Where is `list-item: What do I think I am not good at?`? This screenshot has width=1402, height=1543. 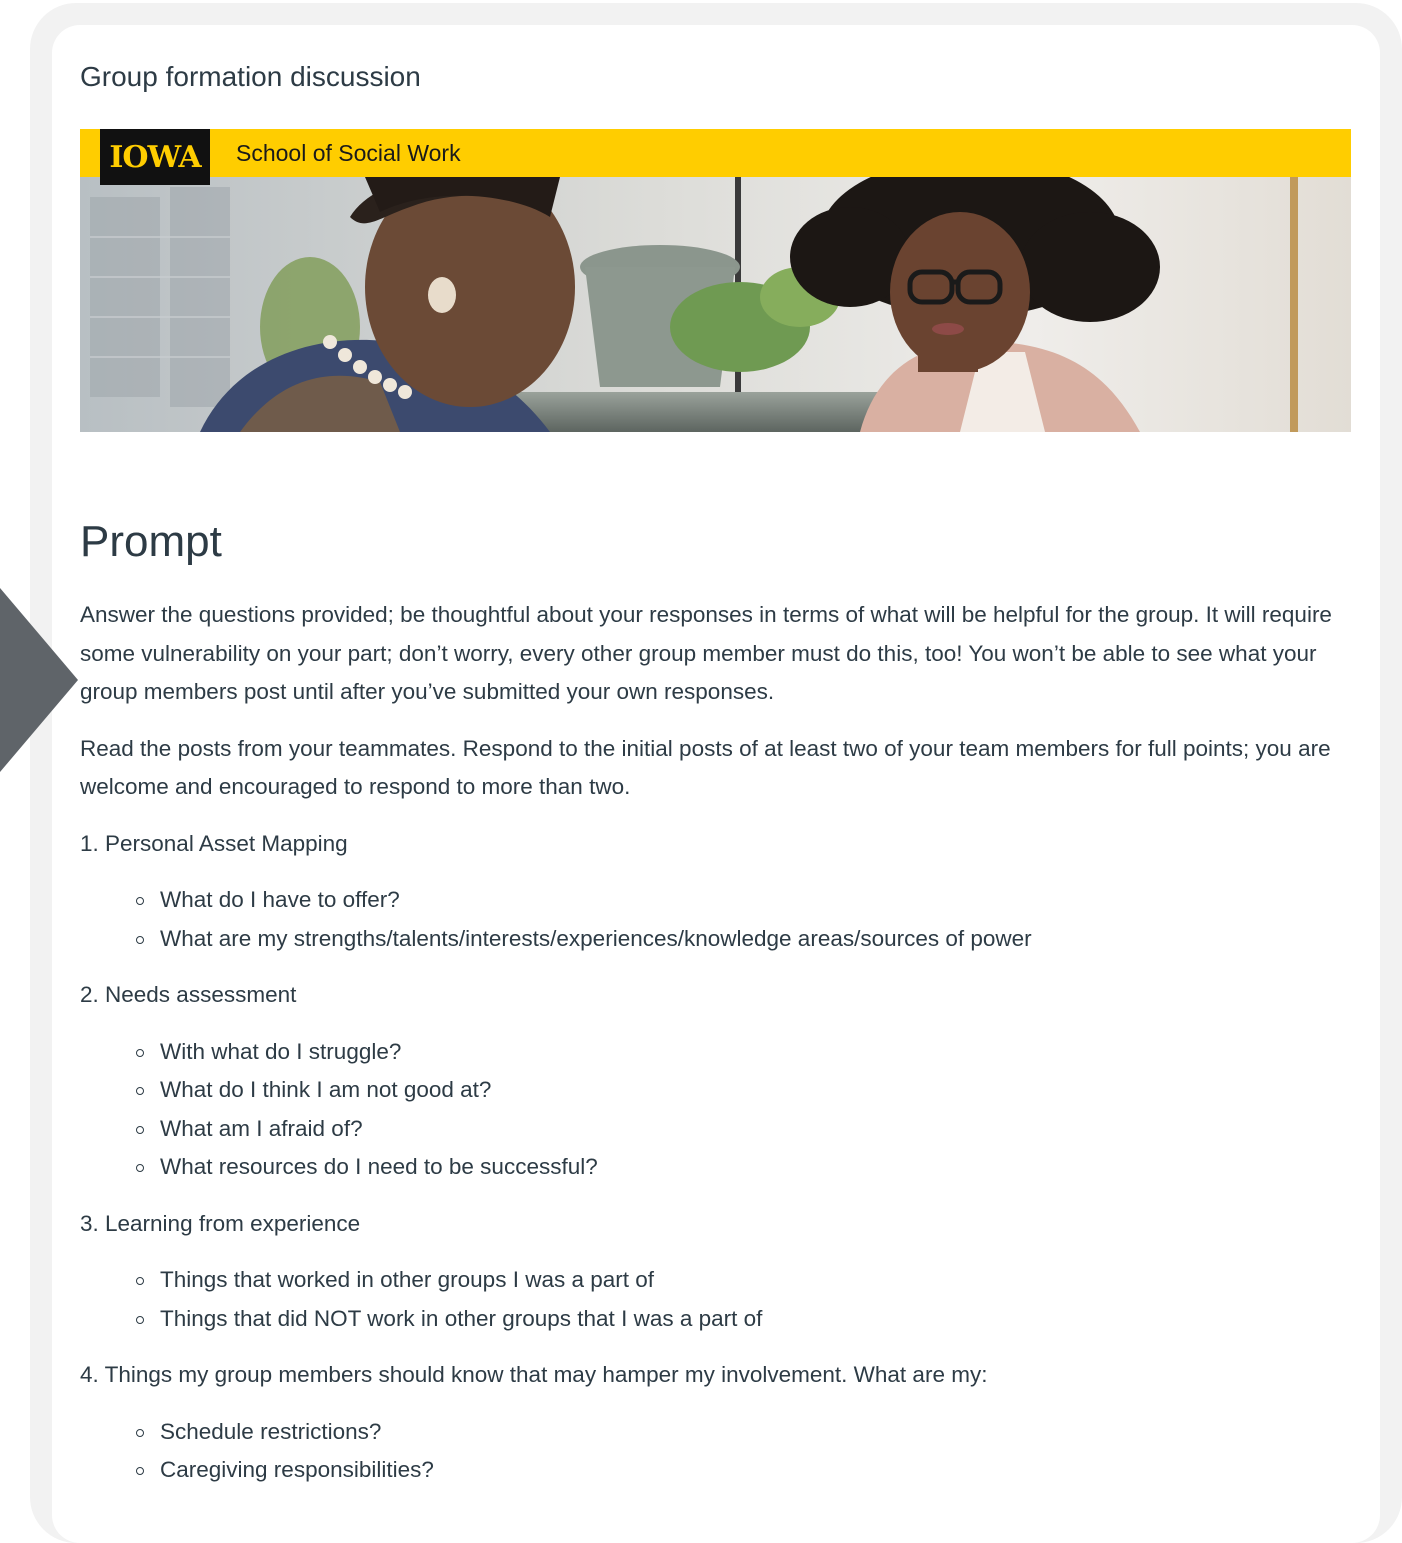
list-item: What do I think I am not good at? is located at coordinates (744, 1090).